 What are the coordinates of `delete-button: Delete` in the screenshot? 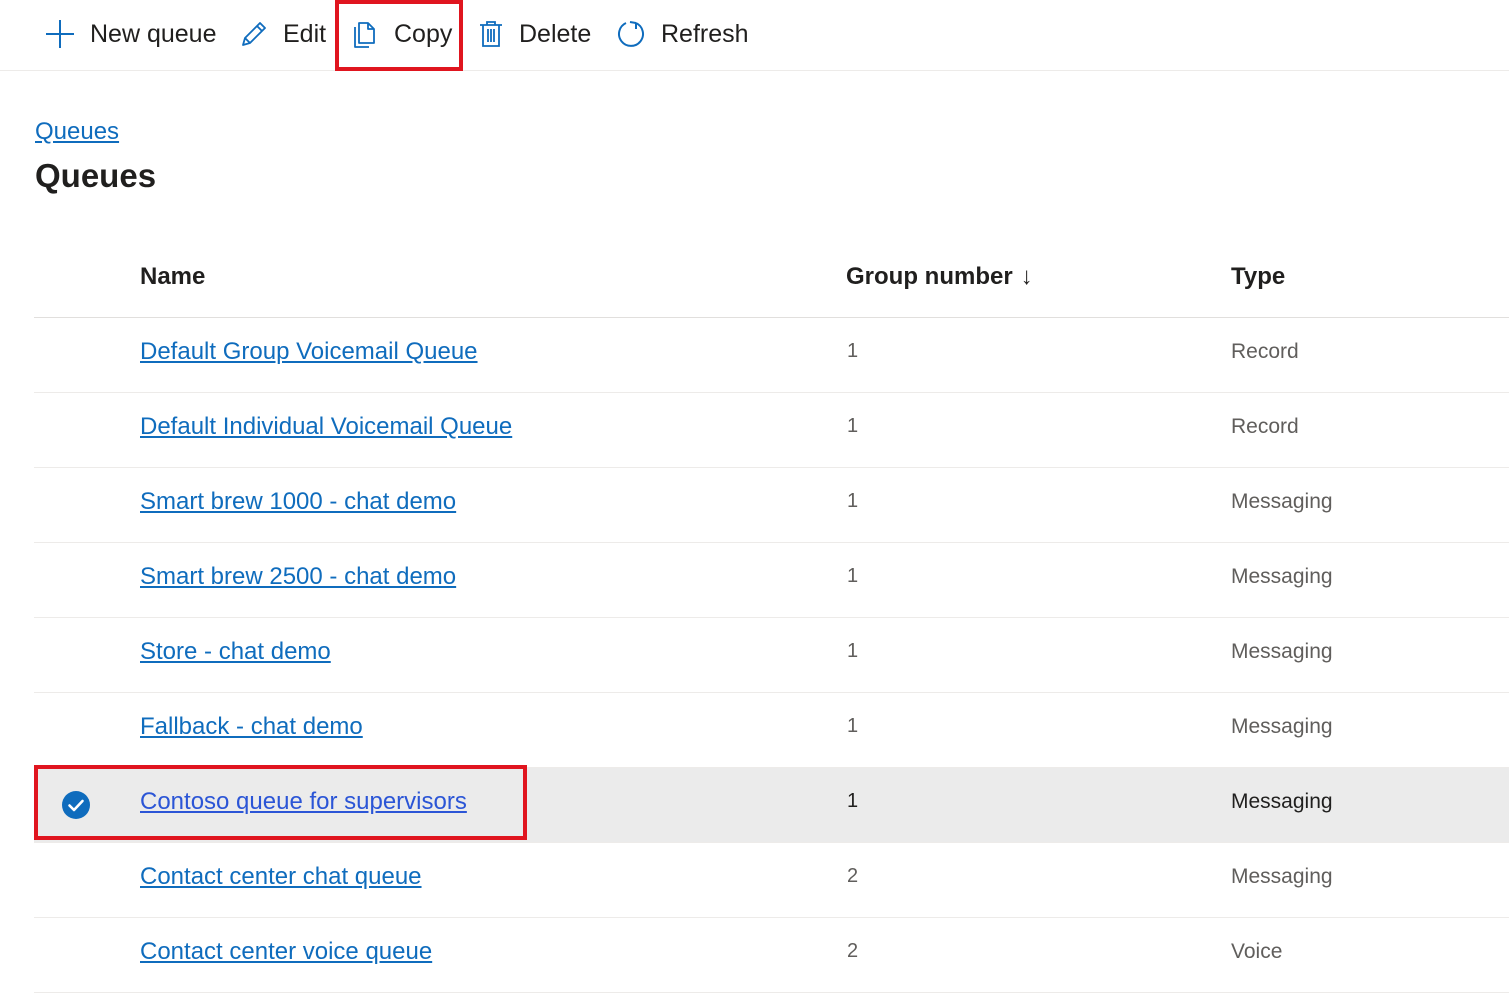 It's located at (534, 34).